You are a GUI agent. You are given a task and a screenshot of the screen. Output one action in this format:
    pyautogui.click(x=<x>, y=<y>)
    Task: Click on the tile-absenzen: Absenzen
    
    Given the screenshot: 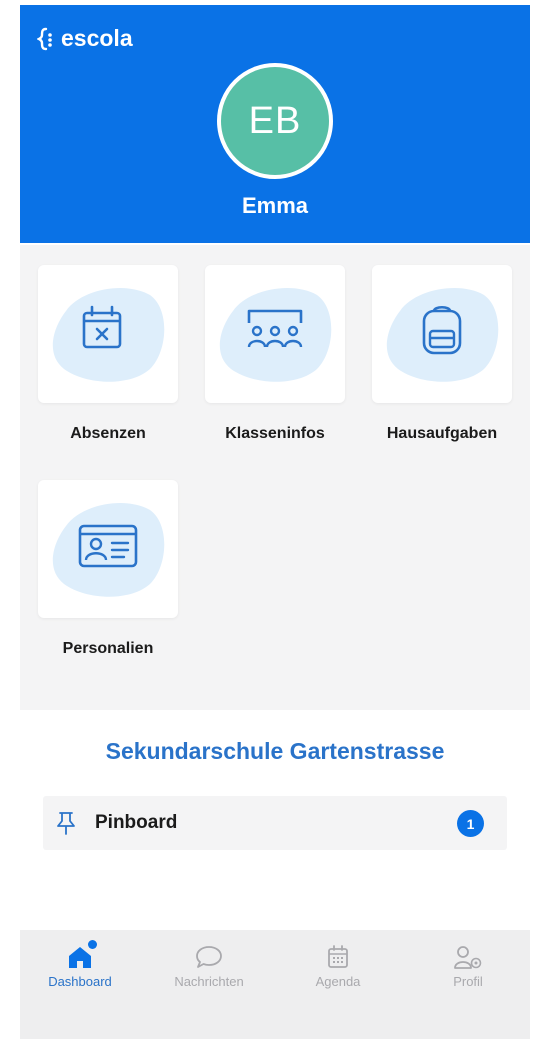 What is the action you would take?
    pyautogui.click(x=108, y=354)
    